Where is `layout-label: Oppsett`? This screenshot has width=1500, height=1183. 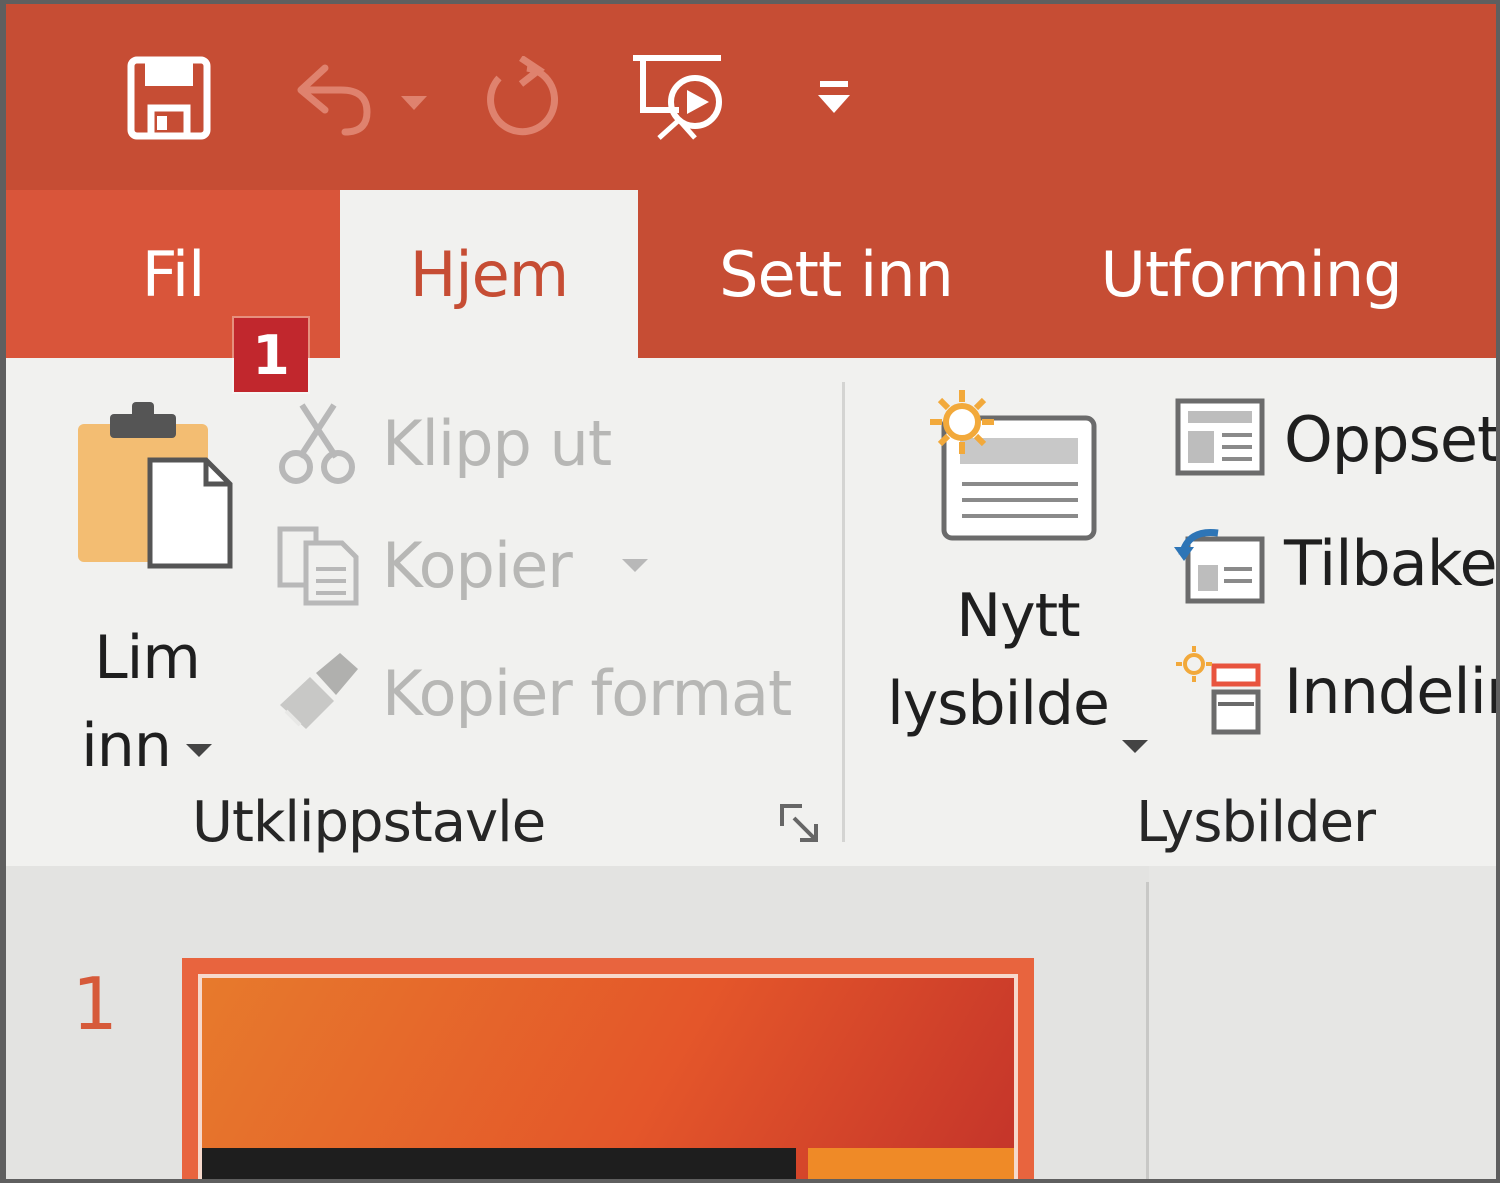
layout-label: Oppsett is located at coordinates (1390, 439).